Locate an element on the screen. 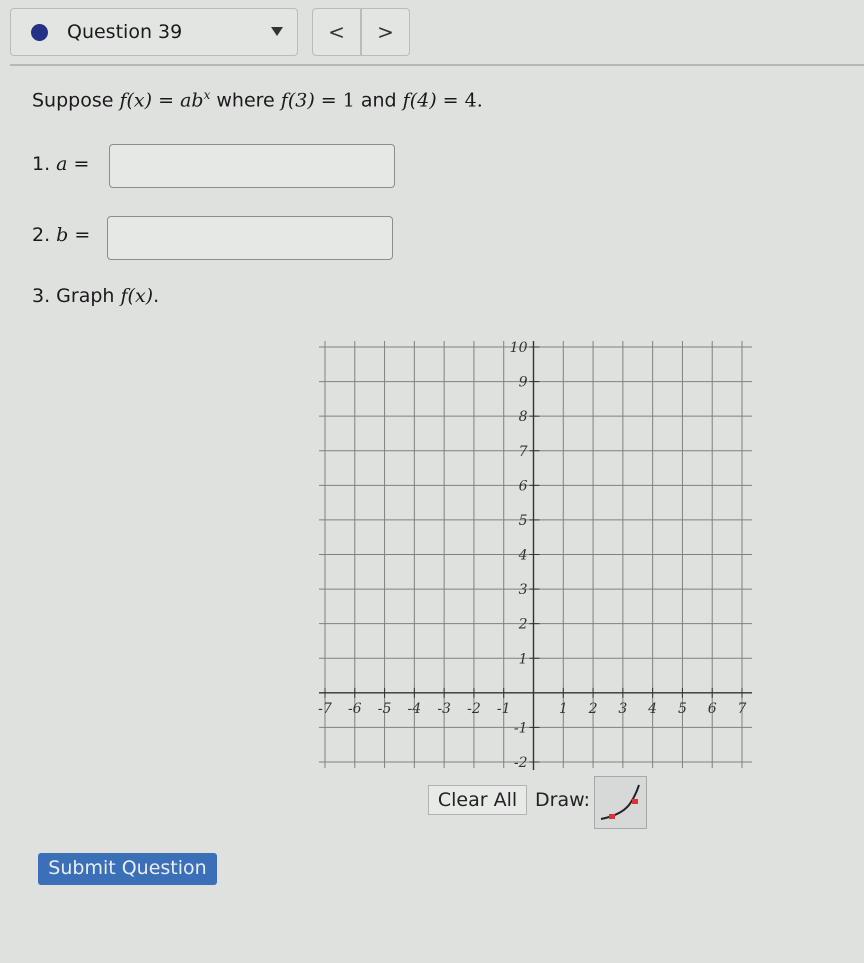 This screenshot has height=963, width=864. question-nav-group: < > is located at coordinates (361, 32).